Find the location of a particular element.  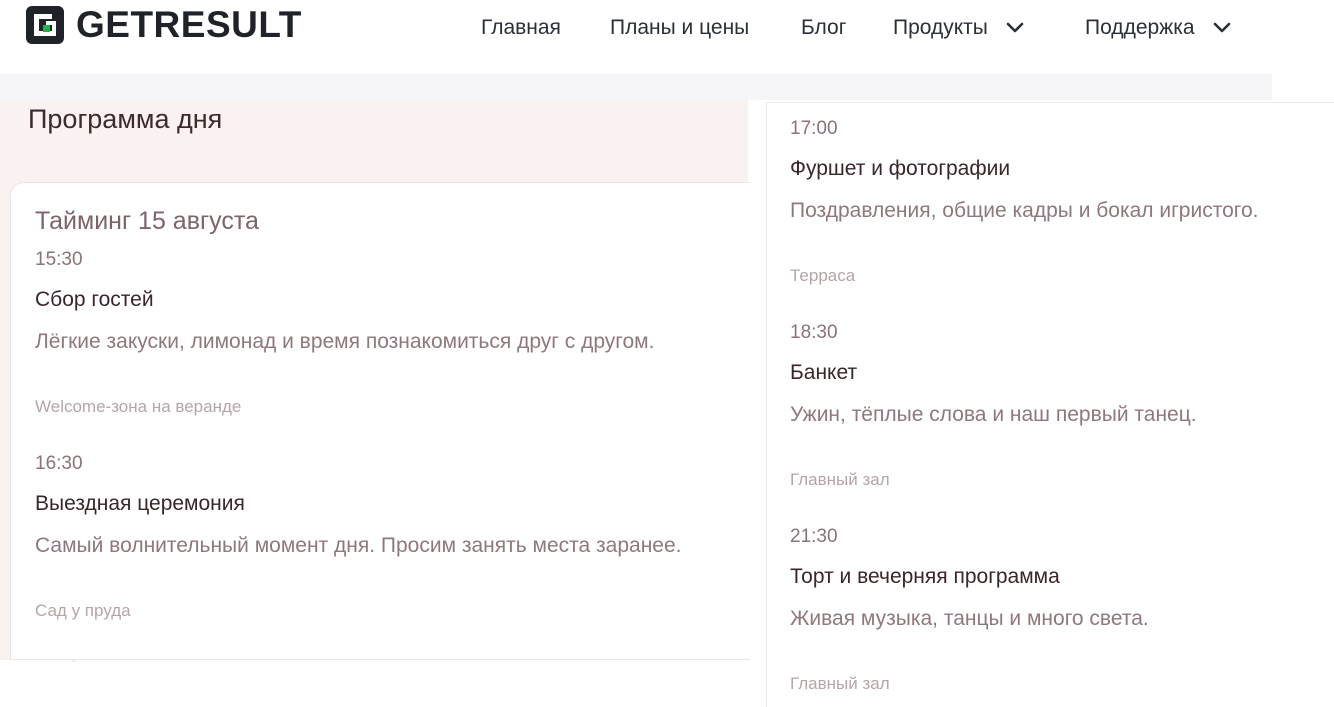

event-title: Выездная церемония is located at coordinates (140, 503).